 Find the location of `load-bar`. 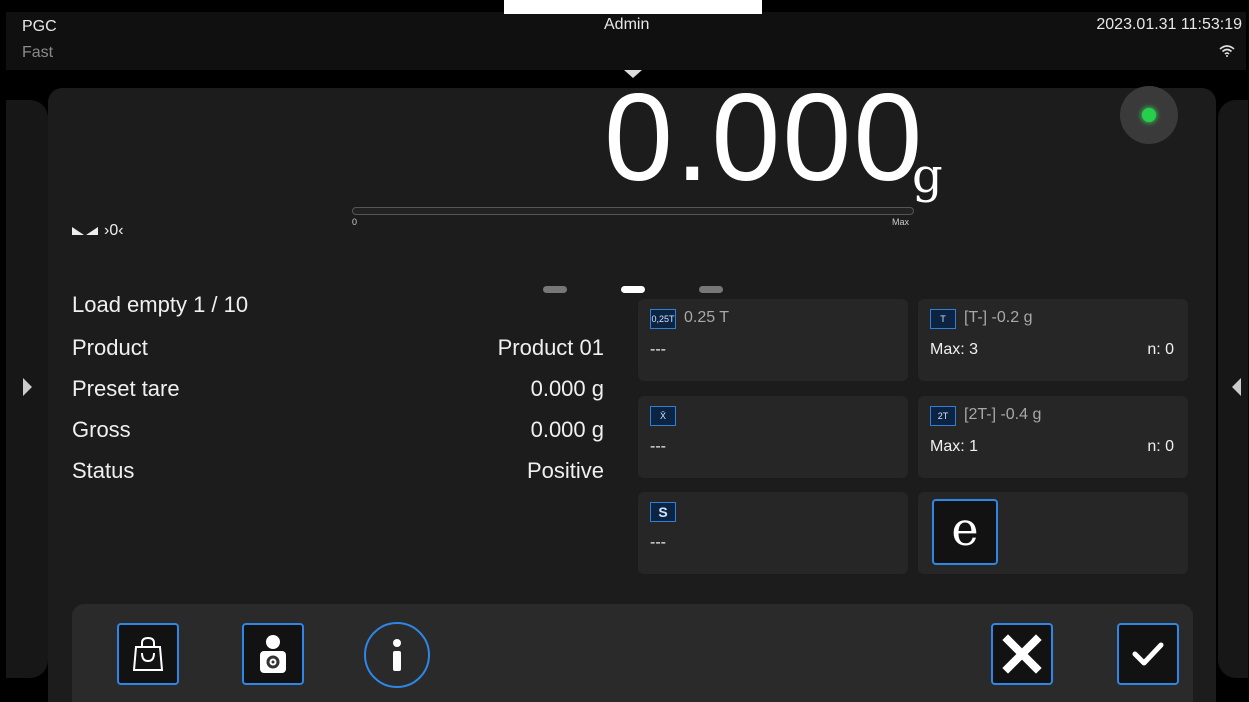

load-bar is located at coordinates (633, 211).